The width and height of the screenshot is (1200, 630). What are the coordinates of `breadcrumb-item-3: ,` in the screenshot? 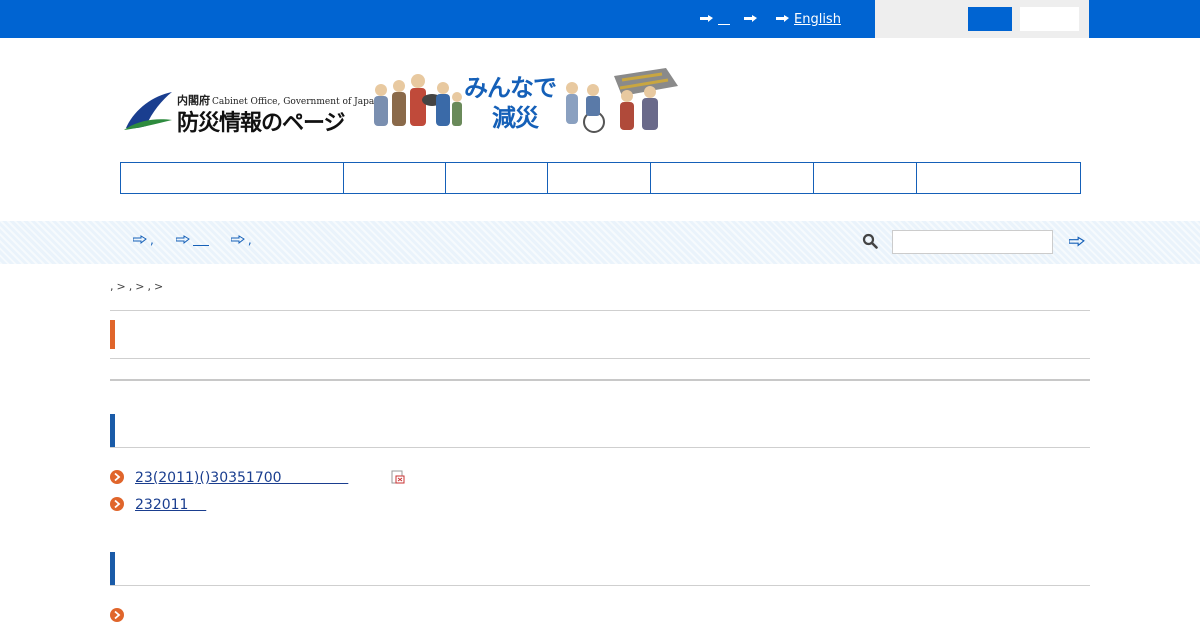 It's located at (149, 286).